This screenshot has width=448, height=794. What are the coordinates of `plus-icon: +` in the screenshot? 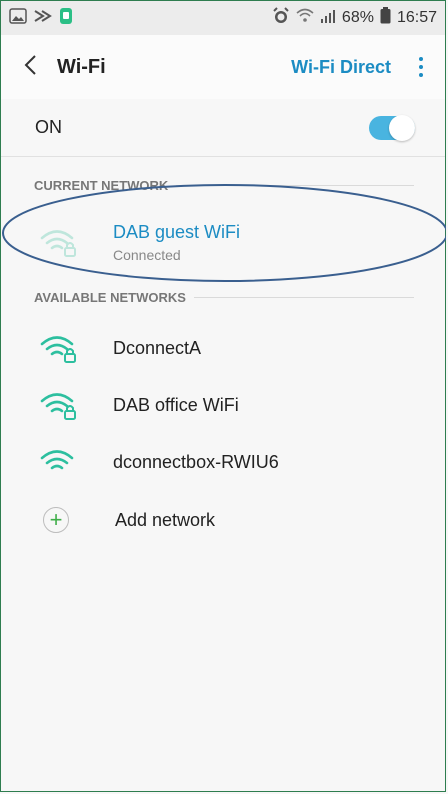 It's located at (56, 520).